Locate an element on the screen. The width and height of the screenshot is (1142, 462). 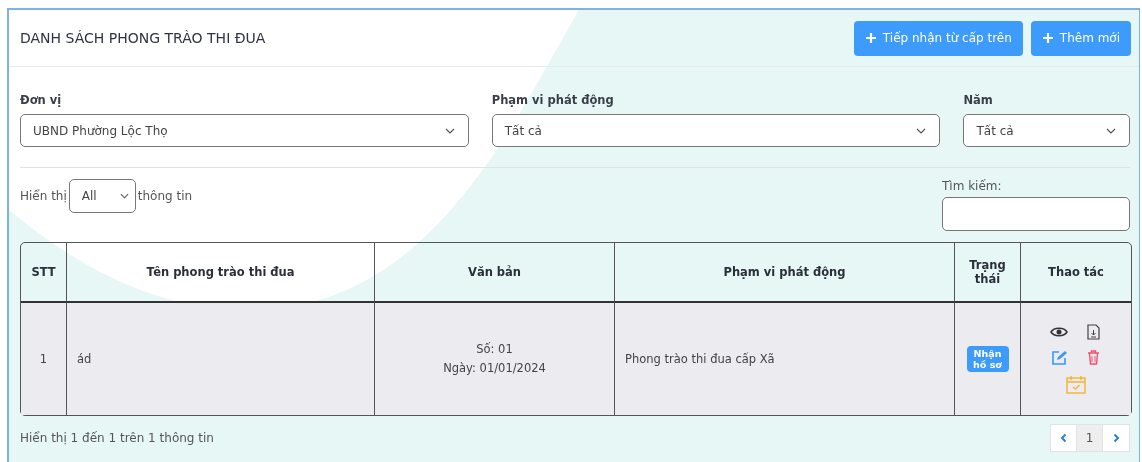
eye-icon is located at coordinates (1059, 332).